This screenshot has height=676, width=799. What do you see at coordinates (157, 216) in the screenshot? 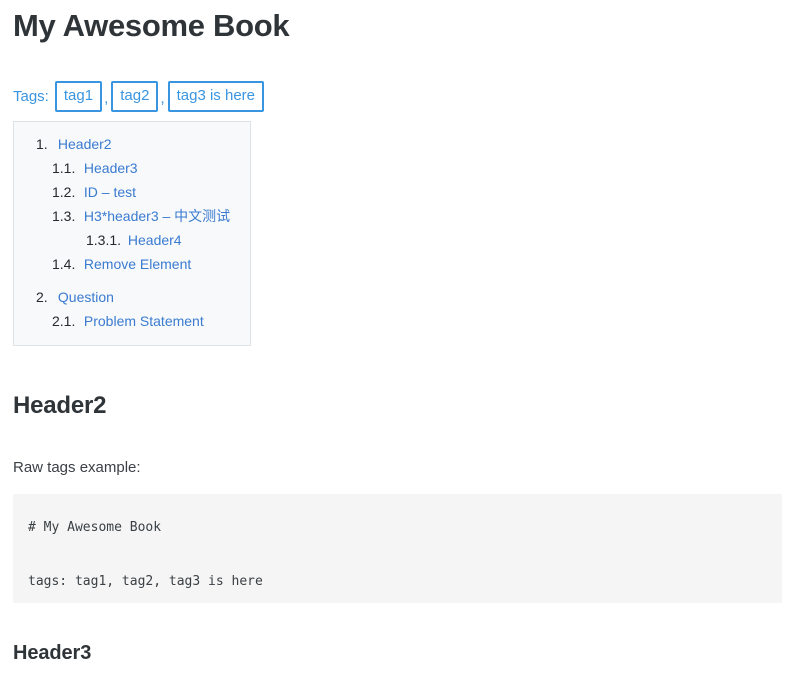
I see `toc-entry-link: H3*header3 – 中文测试` at bounding box center [157, 216].